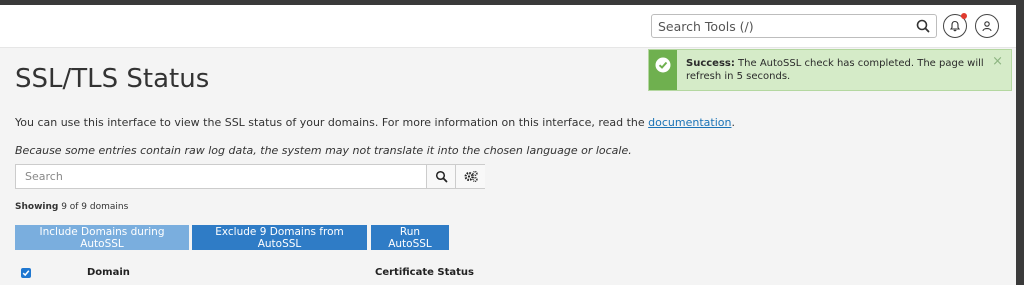 This screenshot has width=1024, height=285. I want to click on notifications-button, so click(955, 25).